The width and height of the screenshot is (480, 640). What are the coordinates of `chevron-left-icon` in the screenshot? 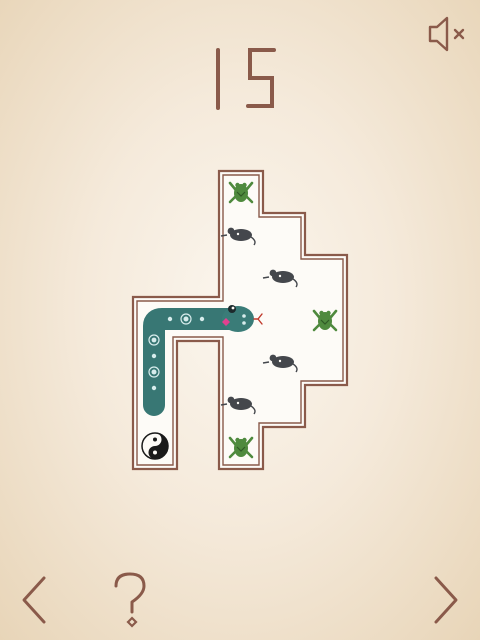 It's located at (34, 600).